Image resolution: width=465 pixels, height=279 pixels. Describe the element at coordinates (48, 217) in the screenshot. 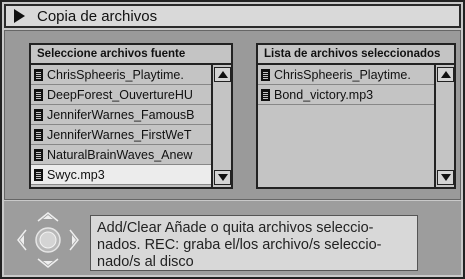

I see `dpad-up-icon` at that location.